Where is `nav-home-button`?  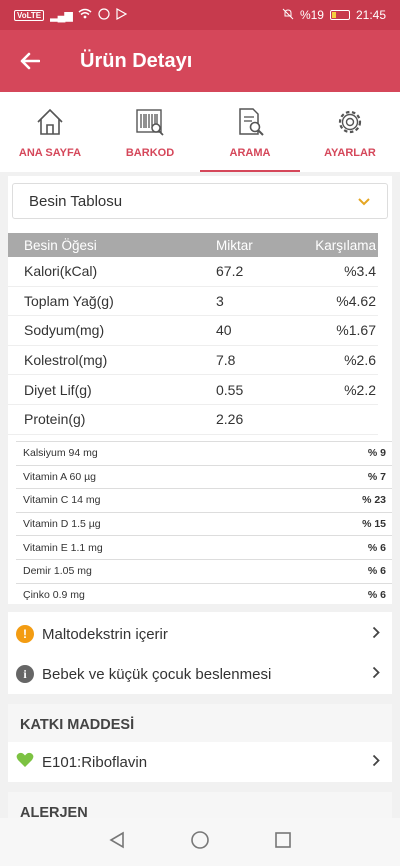
nav-home-button is located at coordinates (200, 842).